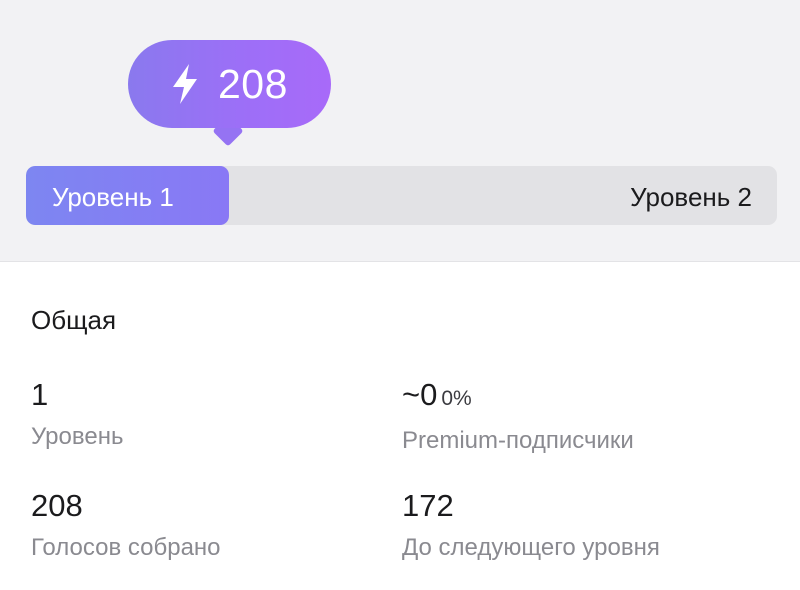  I want to click on next-level-label: Уровень 2, so click(691, 197).